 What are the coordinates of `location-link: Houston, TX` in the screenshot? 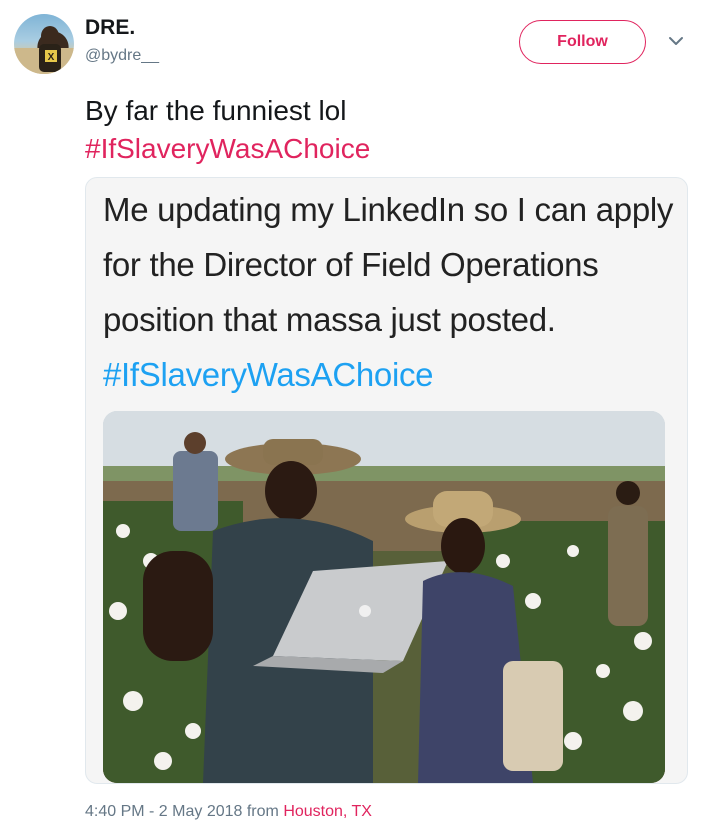 It's located at (327, 811).